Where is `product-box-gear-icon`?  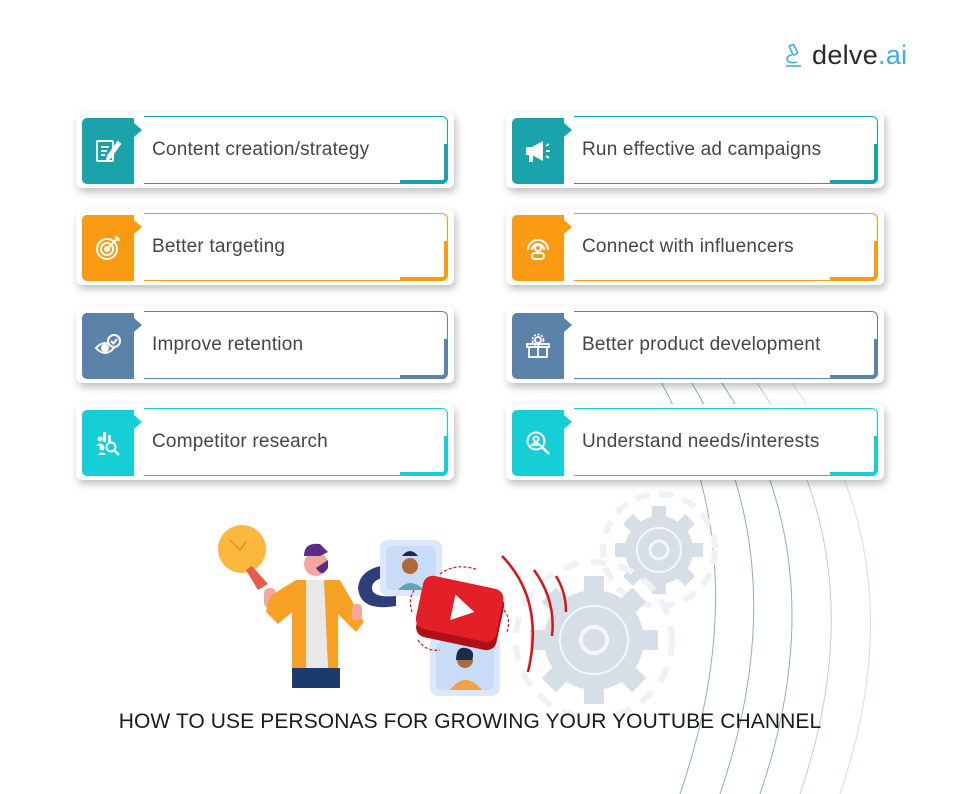 product-box-gear-icon is located at coordinates (542, 346).